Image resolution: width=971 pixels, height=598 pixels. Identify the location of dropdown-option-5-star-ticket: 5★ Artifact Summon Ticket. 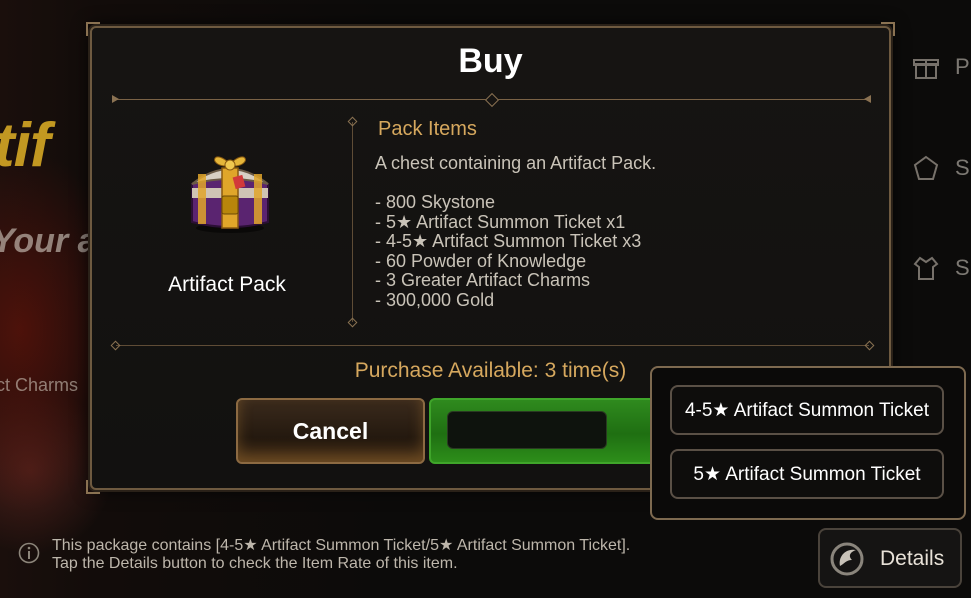
(807, 474).